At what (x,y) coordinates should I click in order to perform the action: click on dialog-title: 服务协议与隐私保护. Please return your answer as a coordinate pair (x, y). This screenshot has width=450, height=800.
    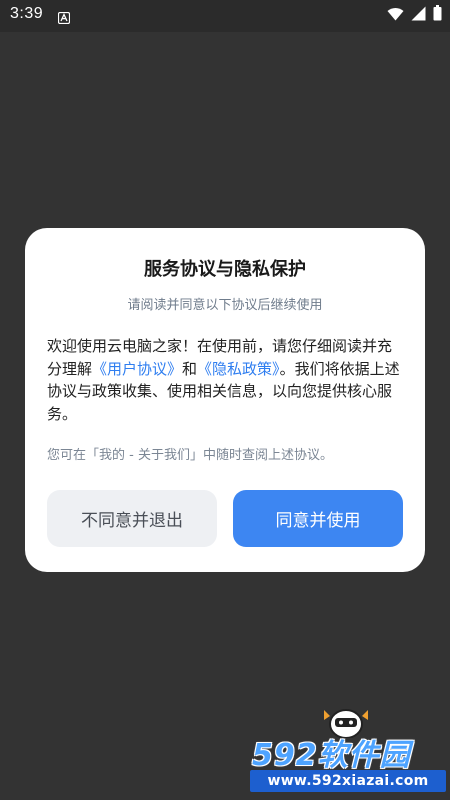
    Looking at the image, I should click on (225, 269).